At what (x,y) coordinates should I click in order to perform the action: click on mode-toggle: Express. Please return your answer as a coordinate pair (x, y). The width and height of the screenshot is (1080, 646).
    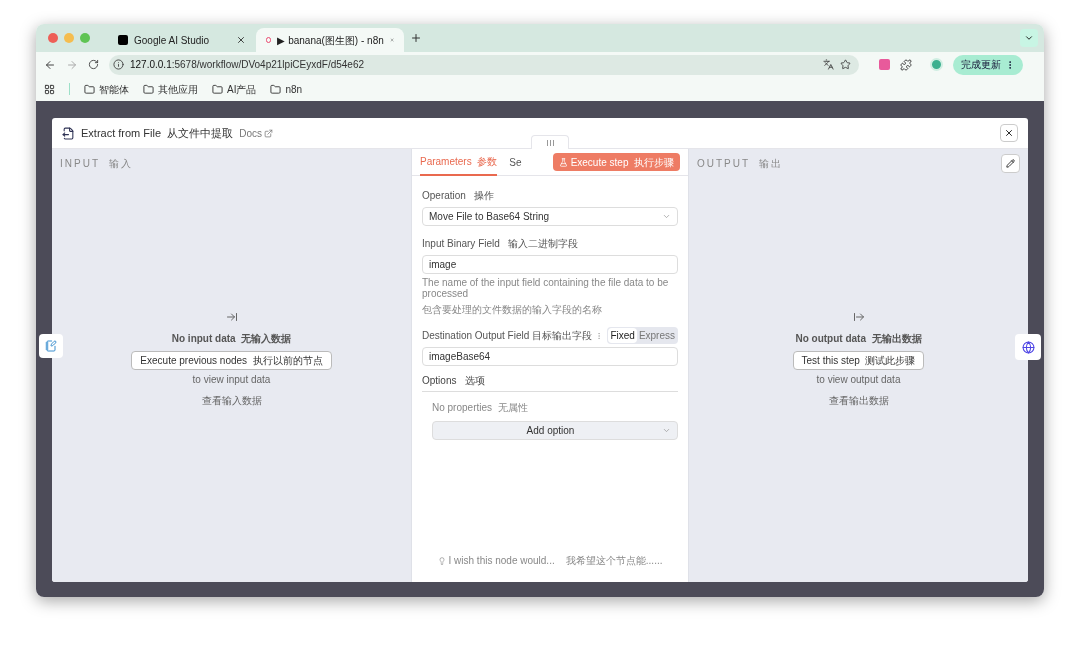
    Looking at the image, I should click on (656, 335).